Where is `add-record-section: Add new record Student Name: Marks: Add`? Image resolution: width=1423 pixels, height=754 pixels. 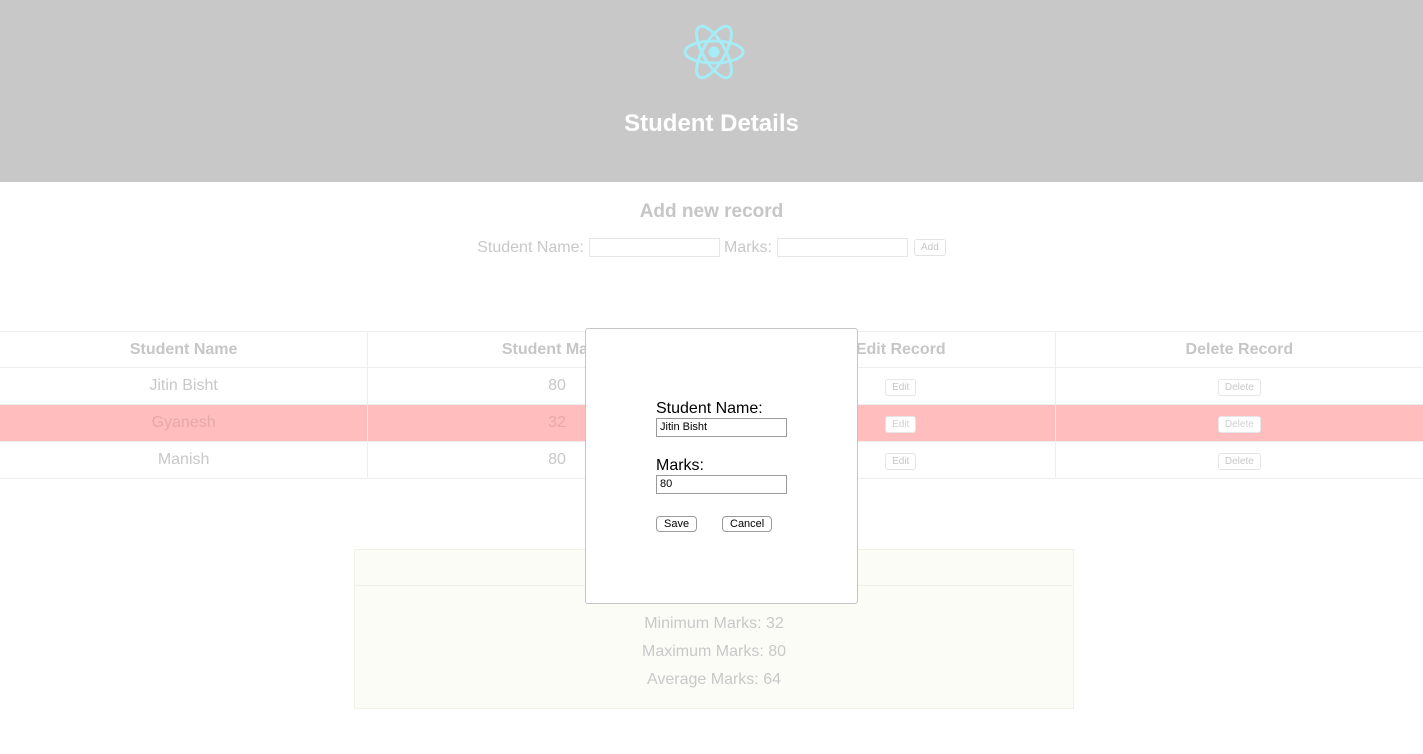 add-record-section: Add new record Student Name: Marks: Add is located at coordinates (711, 227).